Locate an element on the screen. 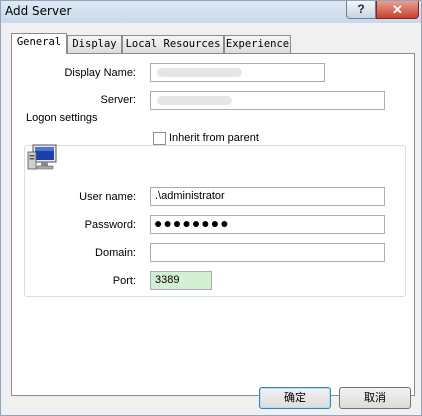  inherit-checkbox is located at coordinates (159, 138).